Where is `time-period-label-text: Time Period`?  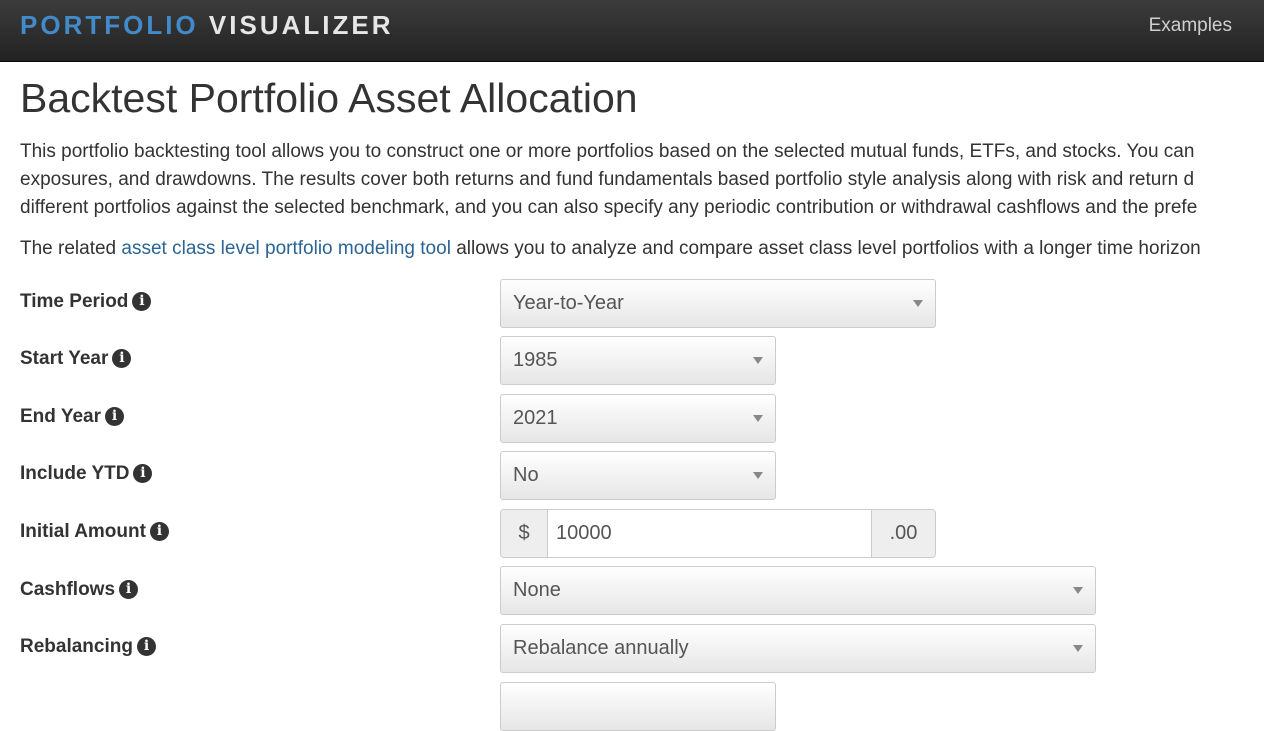
time-period-label-text: Time Period is located at coordinates (74, 301).